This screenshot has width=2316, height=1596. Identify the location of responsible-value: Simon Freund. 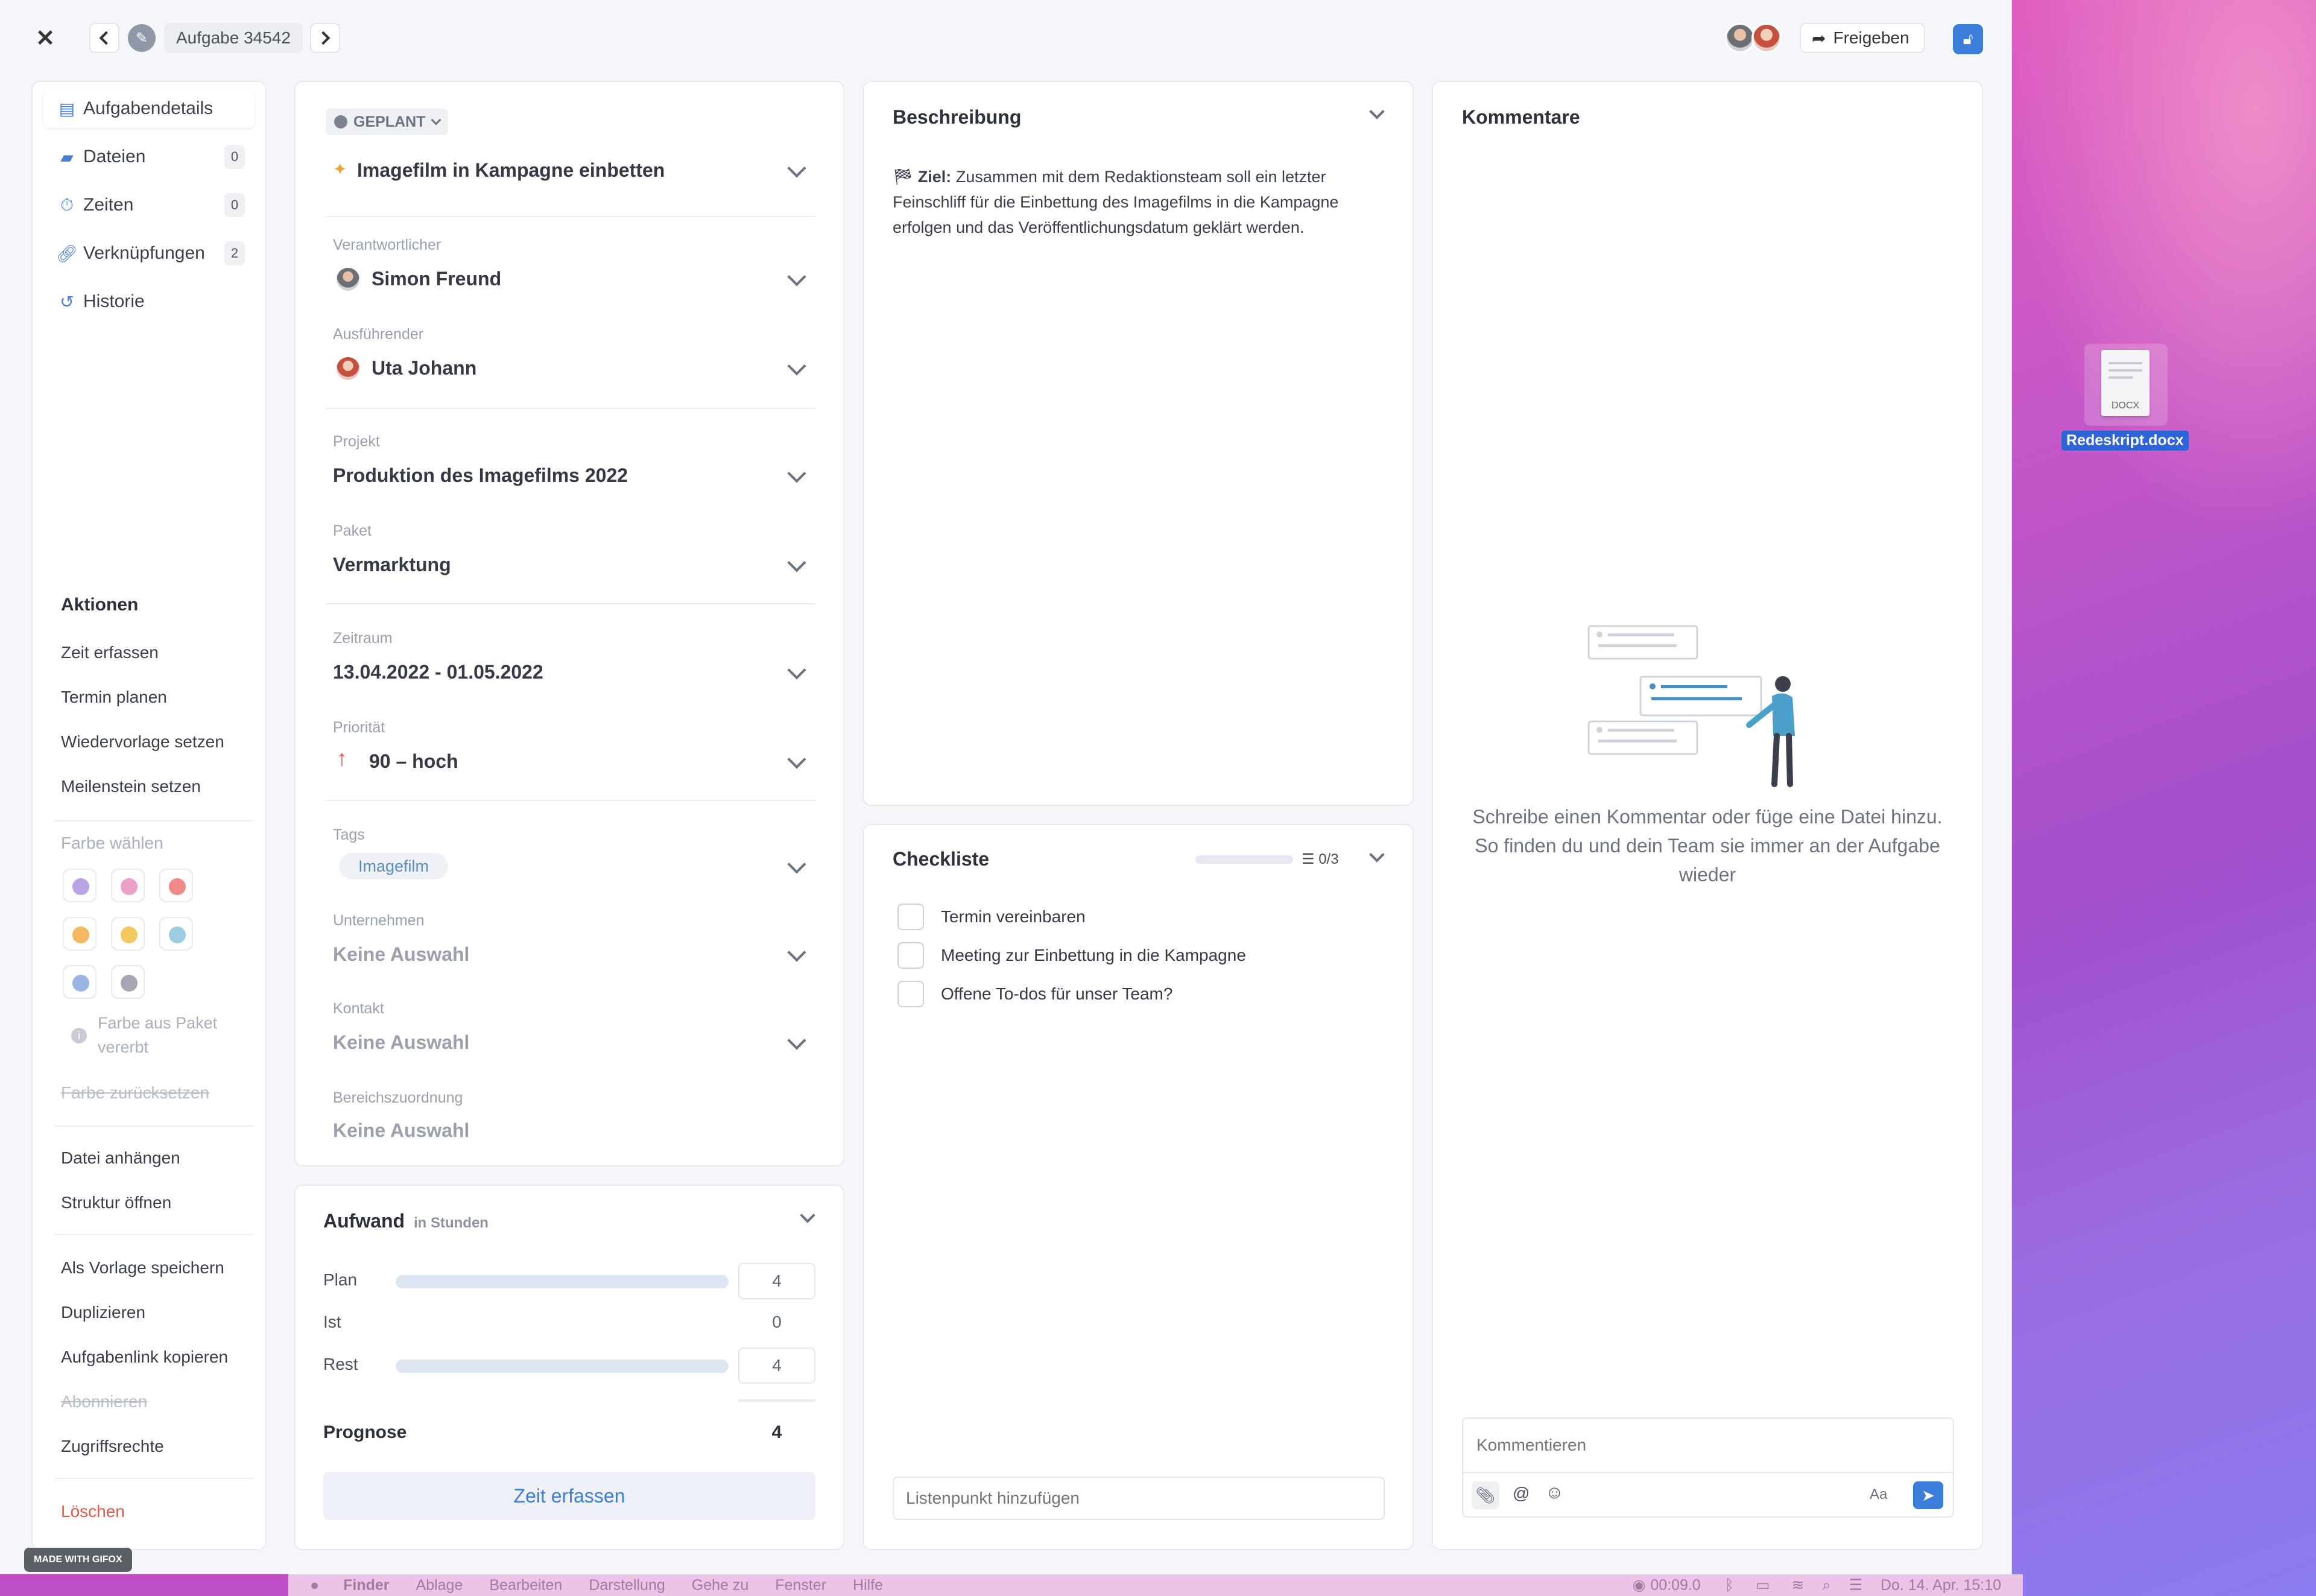
(436, 279).